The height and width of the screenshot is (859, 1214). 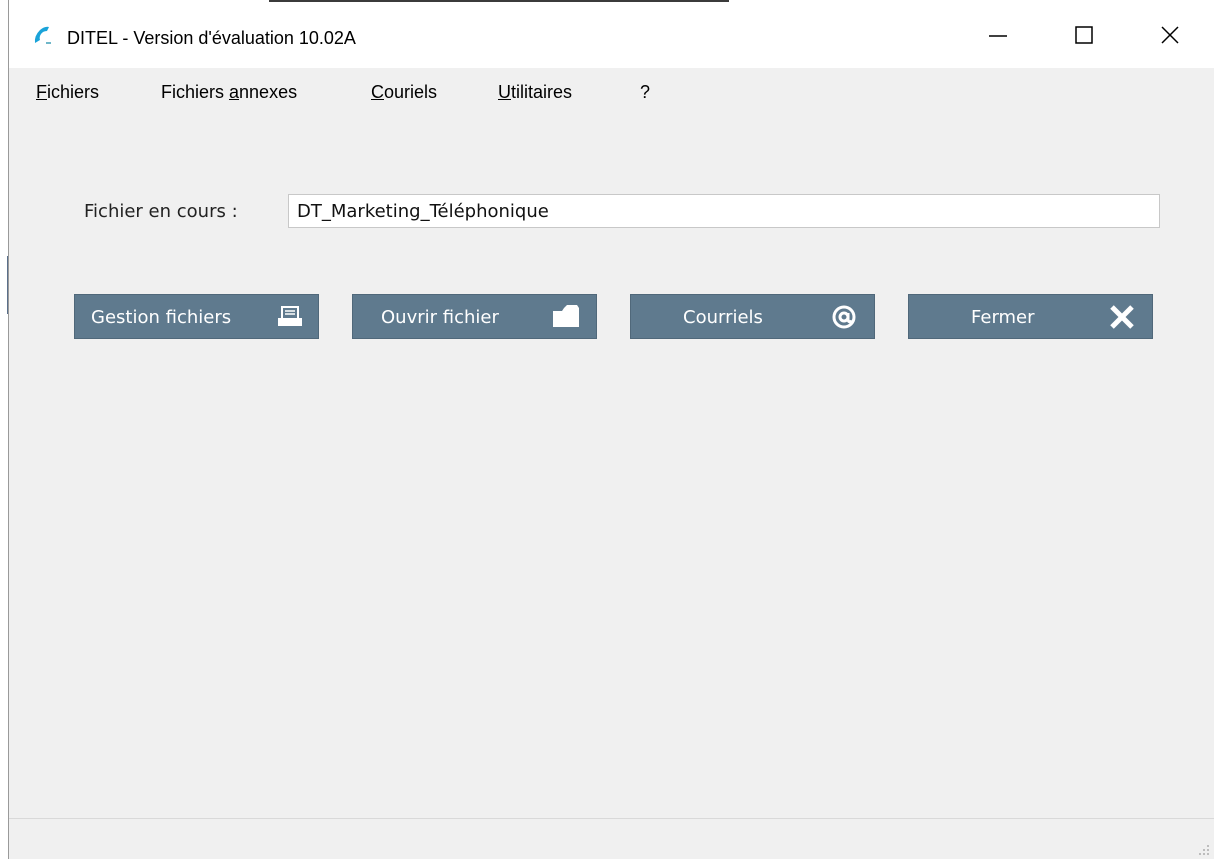 I want to click on file-tray-icon, so click(x=290, y=317).